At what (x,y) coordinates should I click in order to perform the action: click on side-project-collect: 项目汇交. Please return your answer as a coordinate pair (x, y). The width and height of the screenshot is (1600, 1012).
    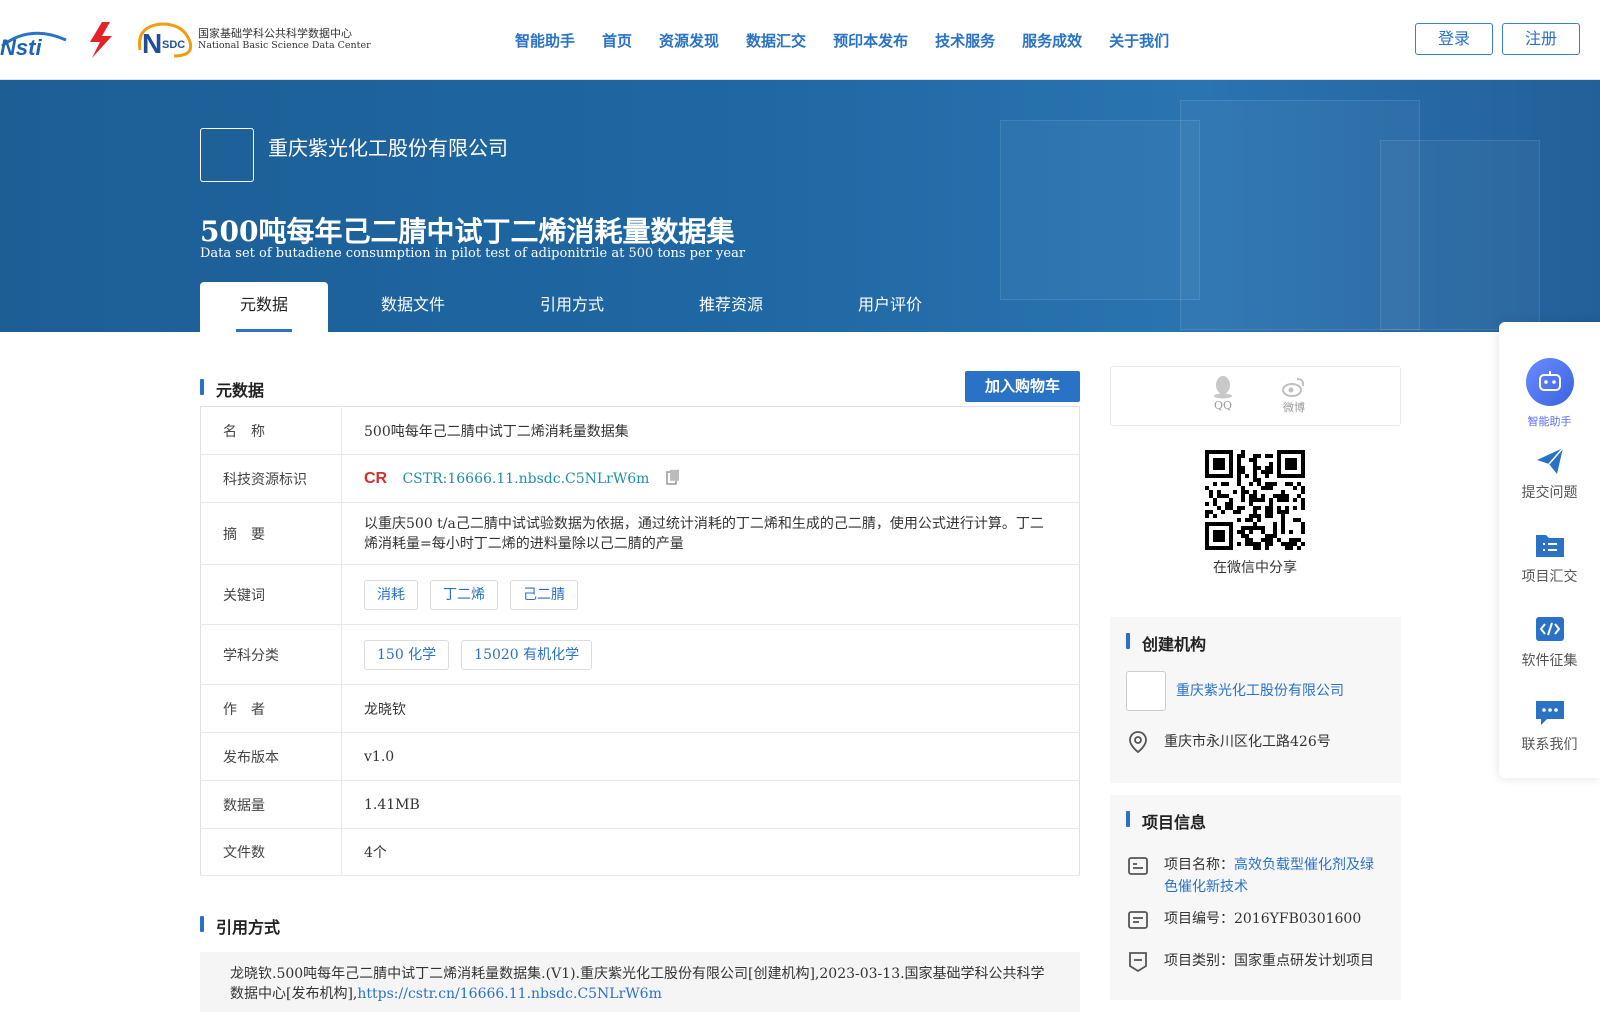
    Looking at the image, I should click on (1549, 558).